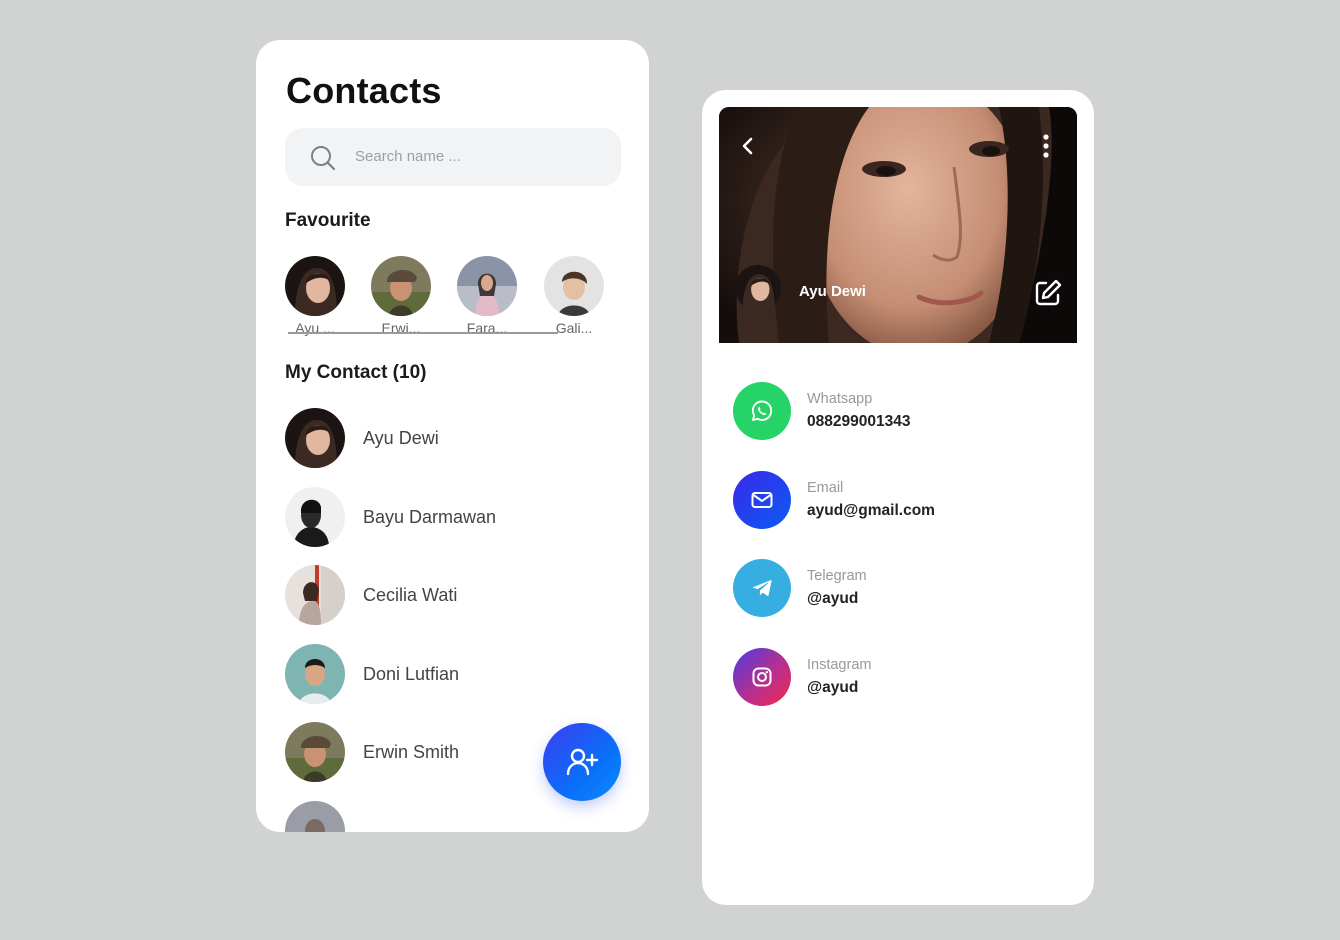  What do you see at coordinates (328, 220) in the screenshot?
I see `favourite-heading: Favourite` at bounding box center [328, 220].